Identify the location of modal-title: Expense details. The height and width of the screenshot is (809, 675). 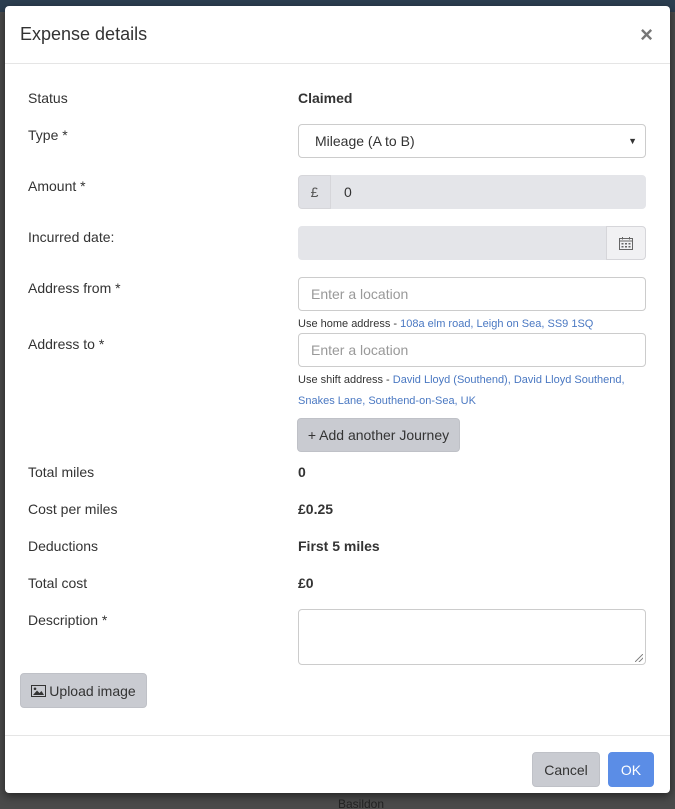
(84, 34).